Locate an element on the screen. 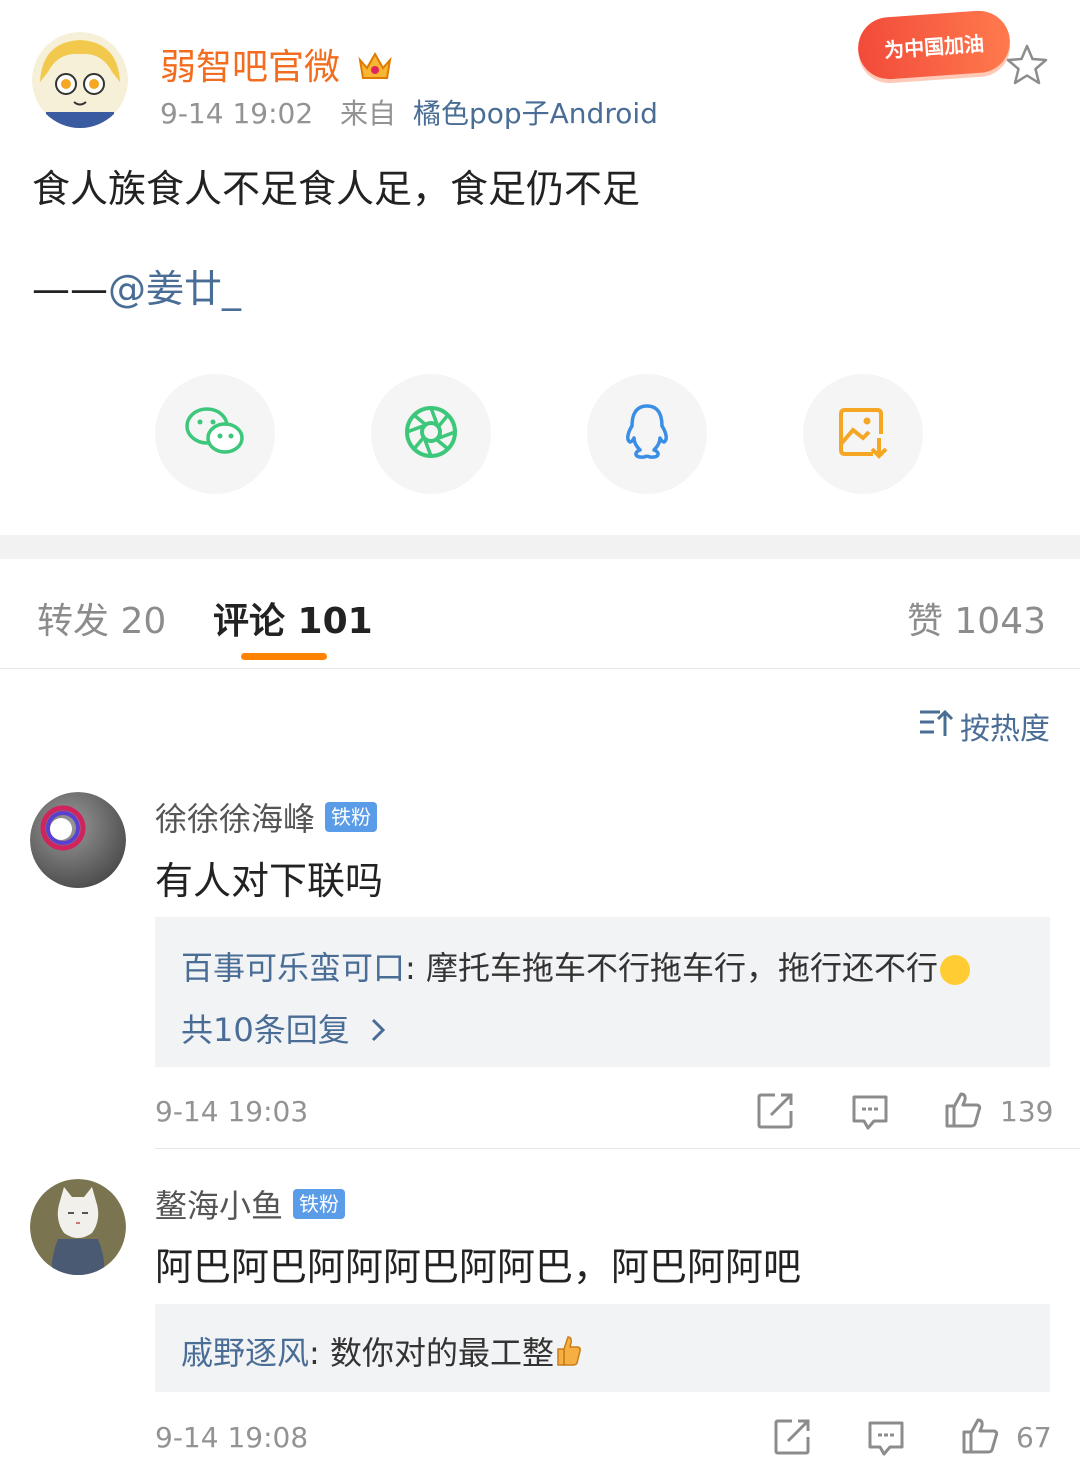 This screenshot has width=1080, height=1476. comment-text: 阿巴阿巴阿阿阿巴阿阿巴，阿巴阿阿吧 is located at coordinates (478, 1267).